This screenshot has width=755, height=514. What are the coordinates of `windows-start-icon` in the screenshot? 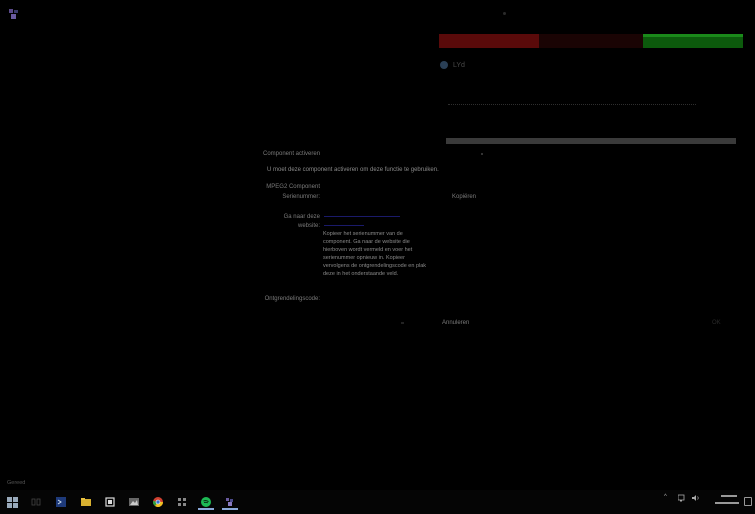 It's located at (12, 502).